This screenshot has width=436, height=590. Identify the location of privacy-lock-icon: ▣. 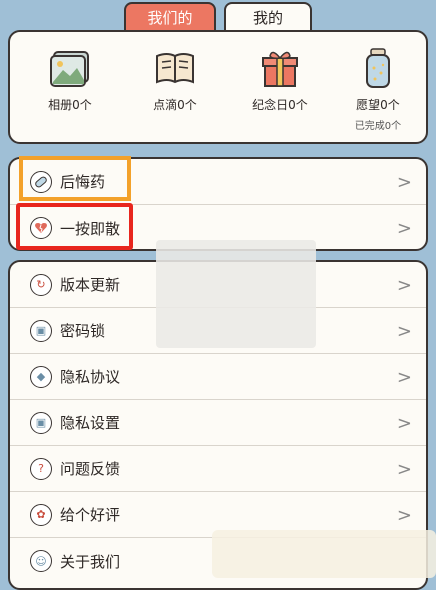
(41, 422).